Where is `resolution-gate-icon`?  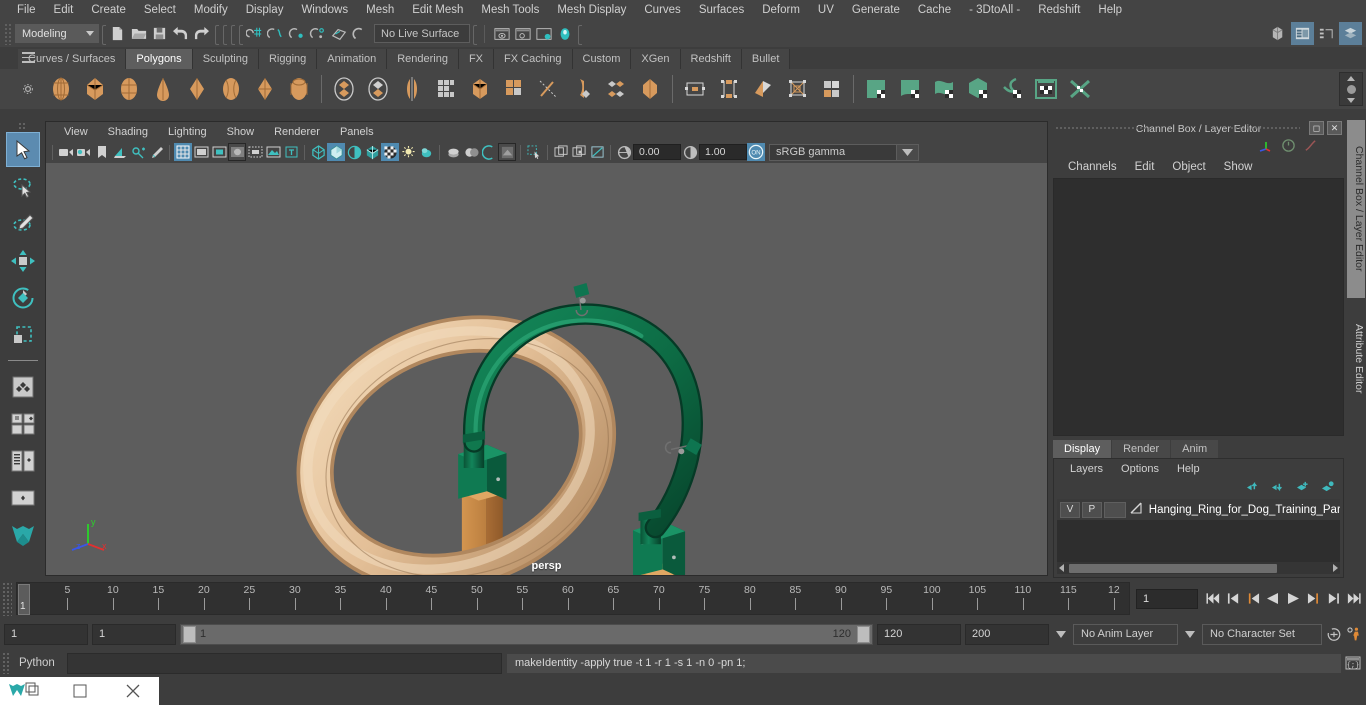
resolution-gate-icon is located at coordinates (219, 152).